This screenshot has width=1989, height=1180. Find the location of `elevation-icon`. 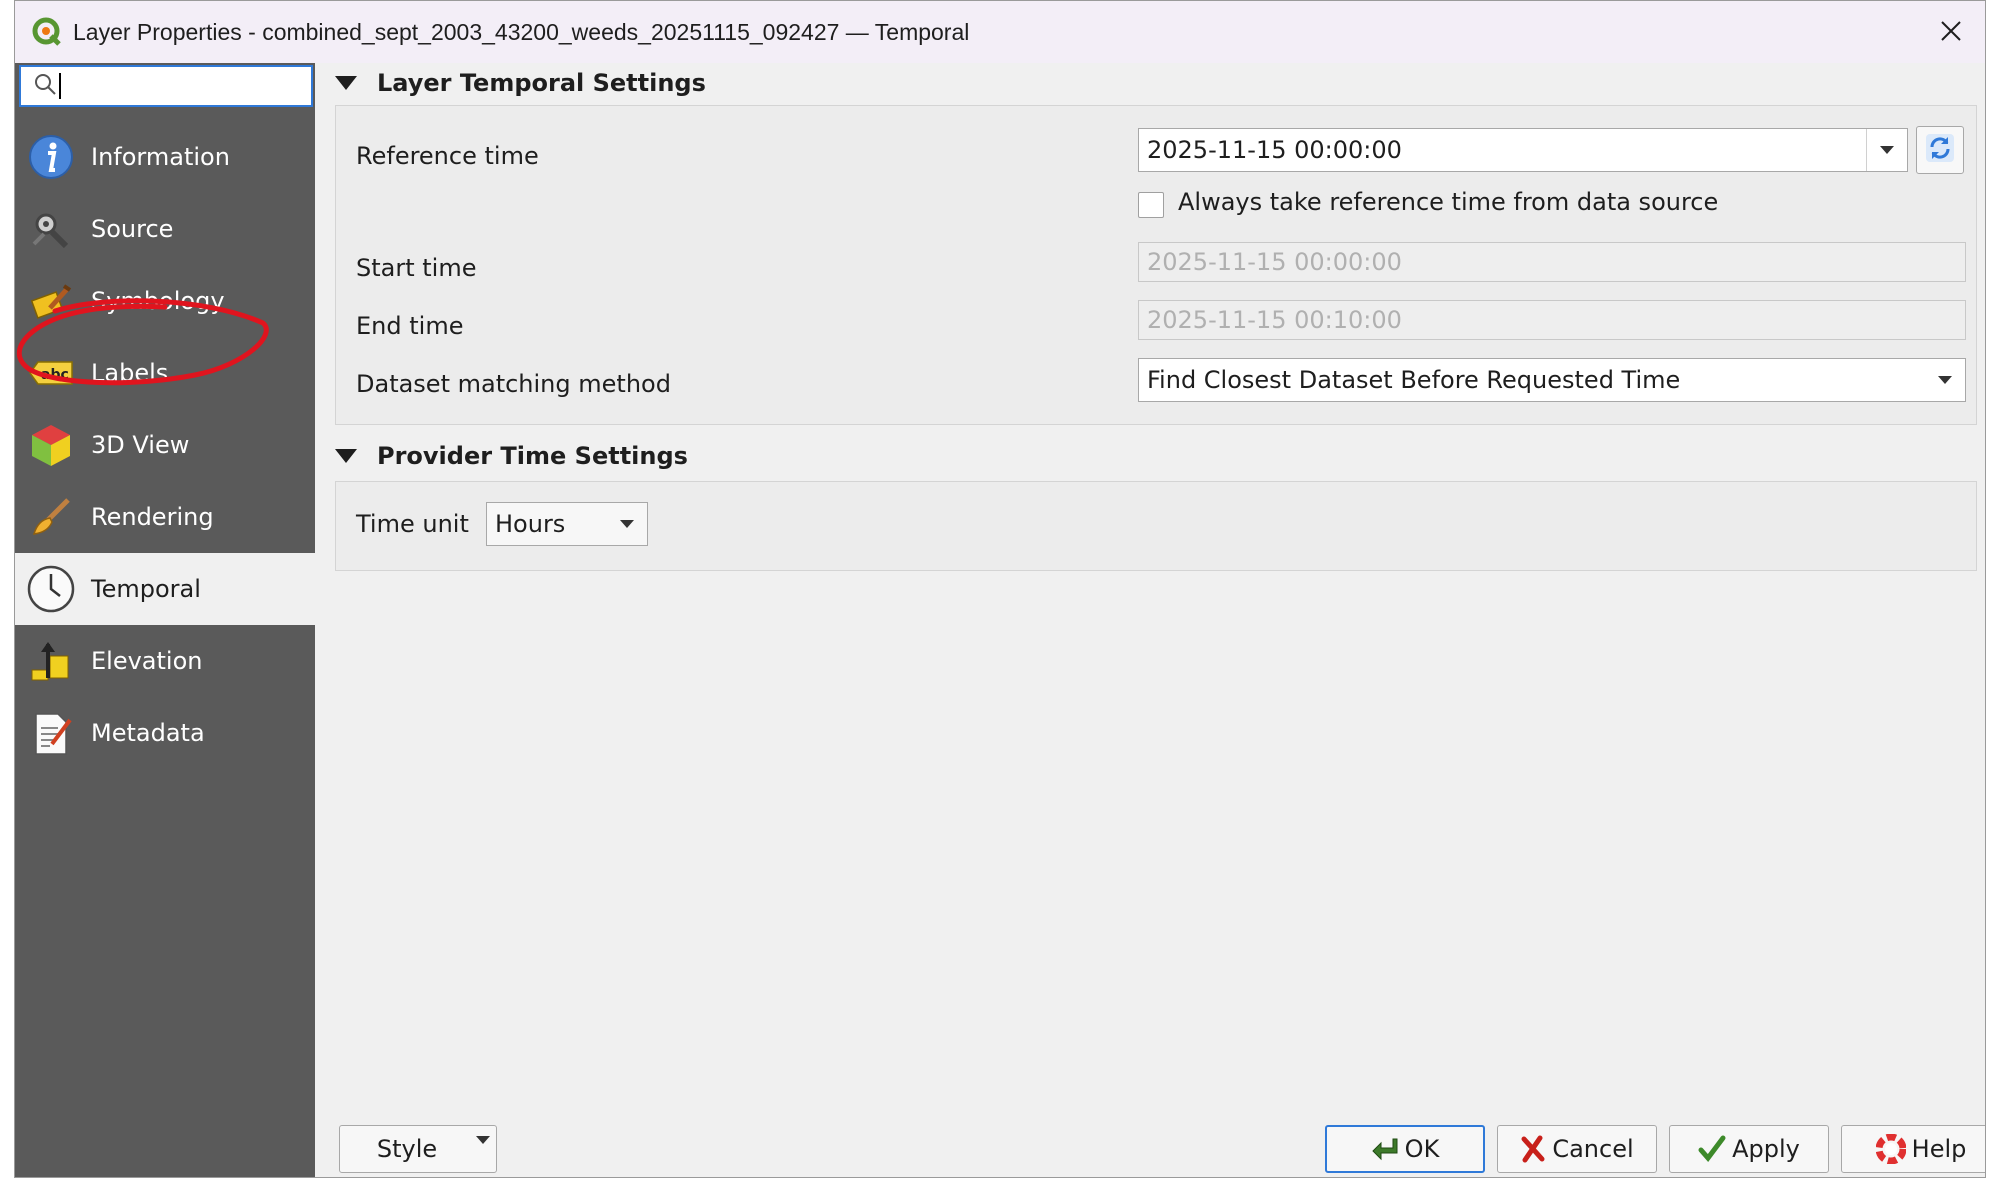

elevation-icon is located at coordinates (51, 661).